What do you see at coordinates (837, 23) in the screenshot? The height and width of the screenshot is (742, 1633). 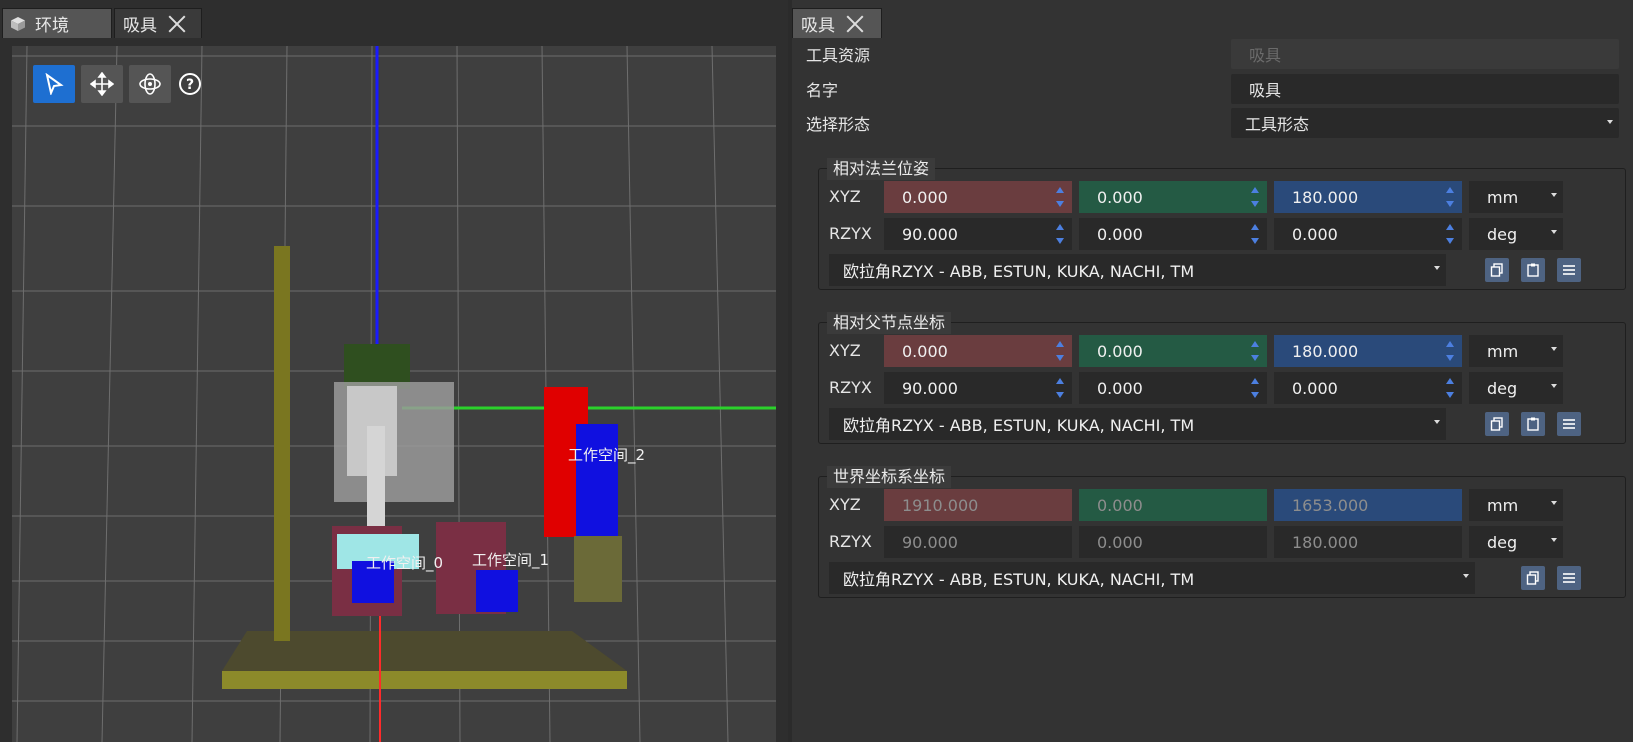 I see `tab-suction-tool-properties: 吸具` at bounding box center [837, 23].